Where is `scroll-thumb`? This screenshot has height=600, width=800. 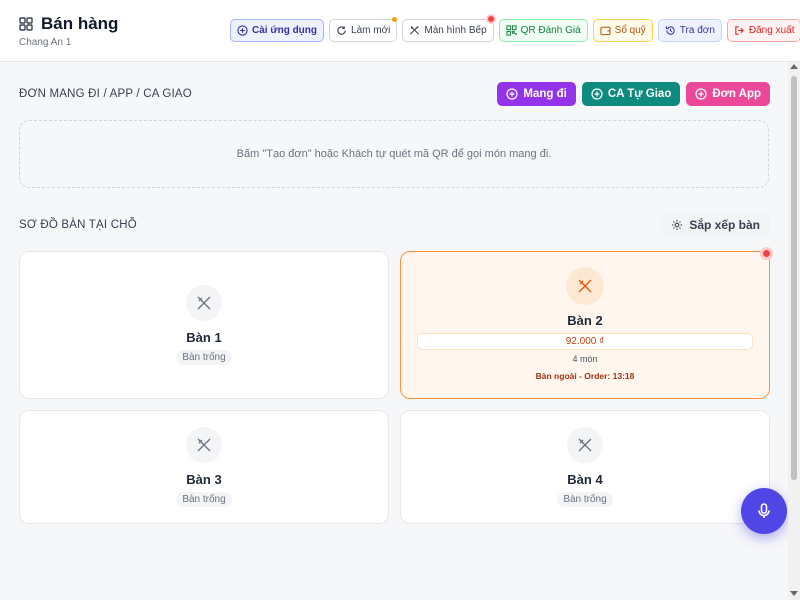
scroll-thumb is located at coordinates (794, 278).